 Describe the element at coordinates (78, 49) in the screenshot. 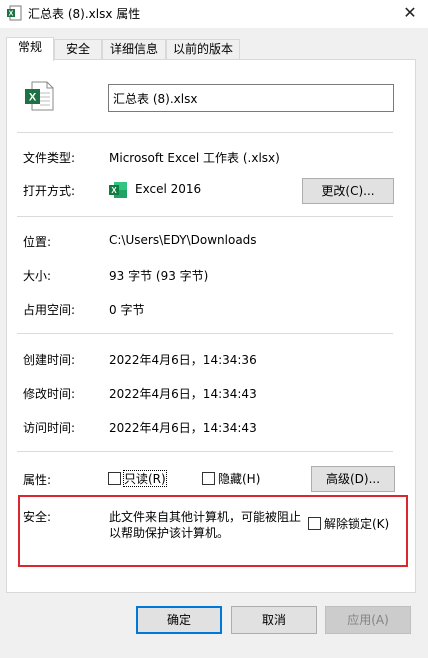

I see `tab-security: 安全` at that location.